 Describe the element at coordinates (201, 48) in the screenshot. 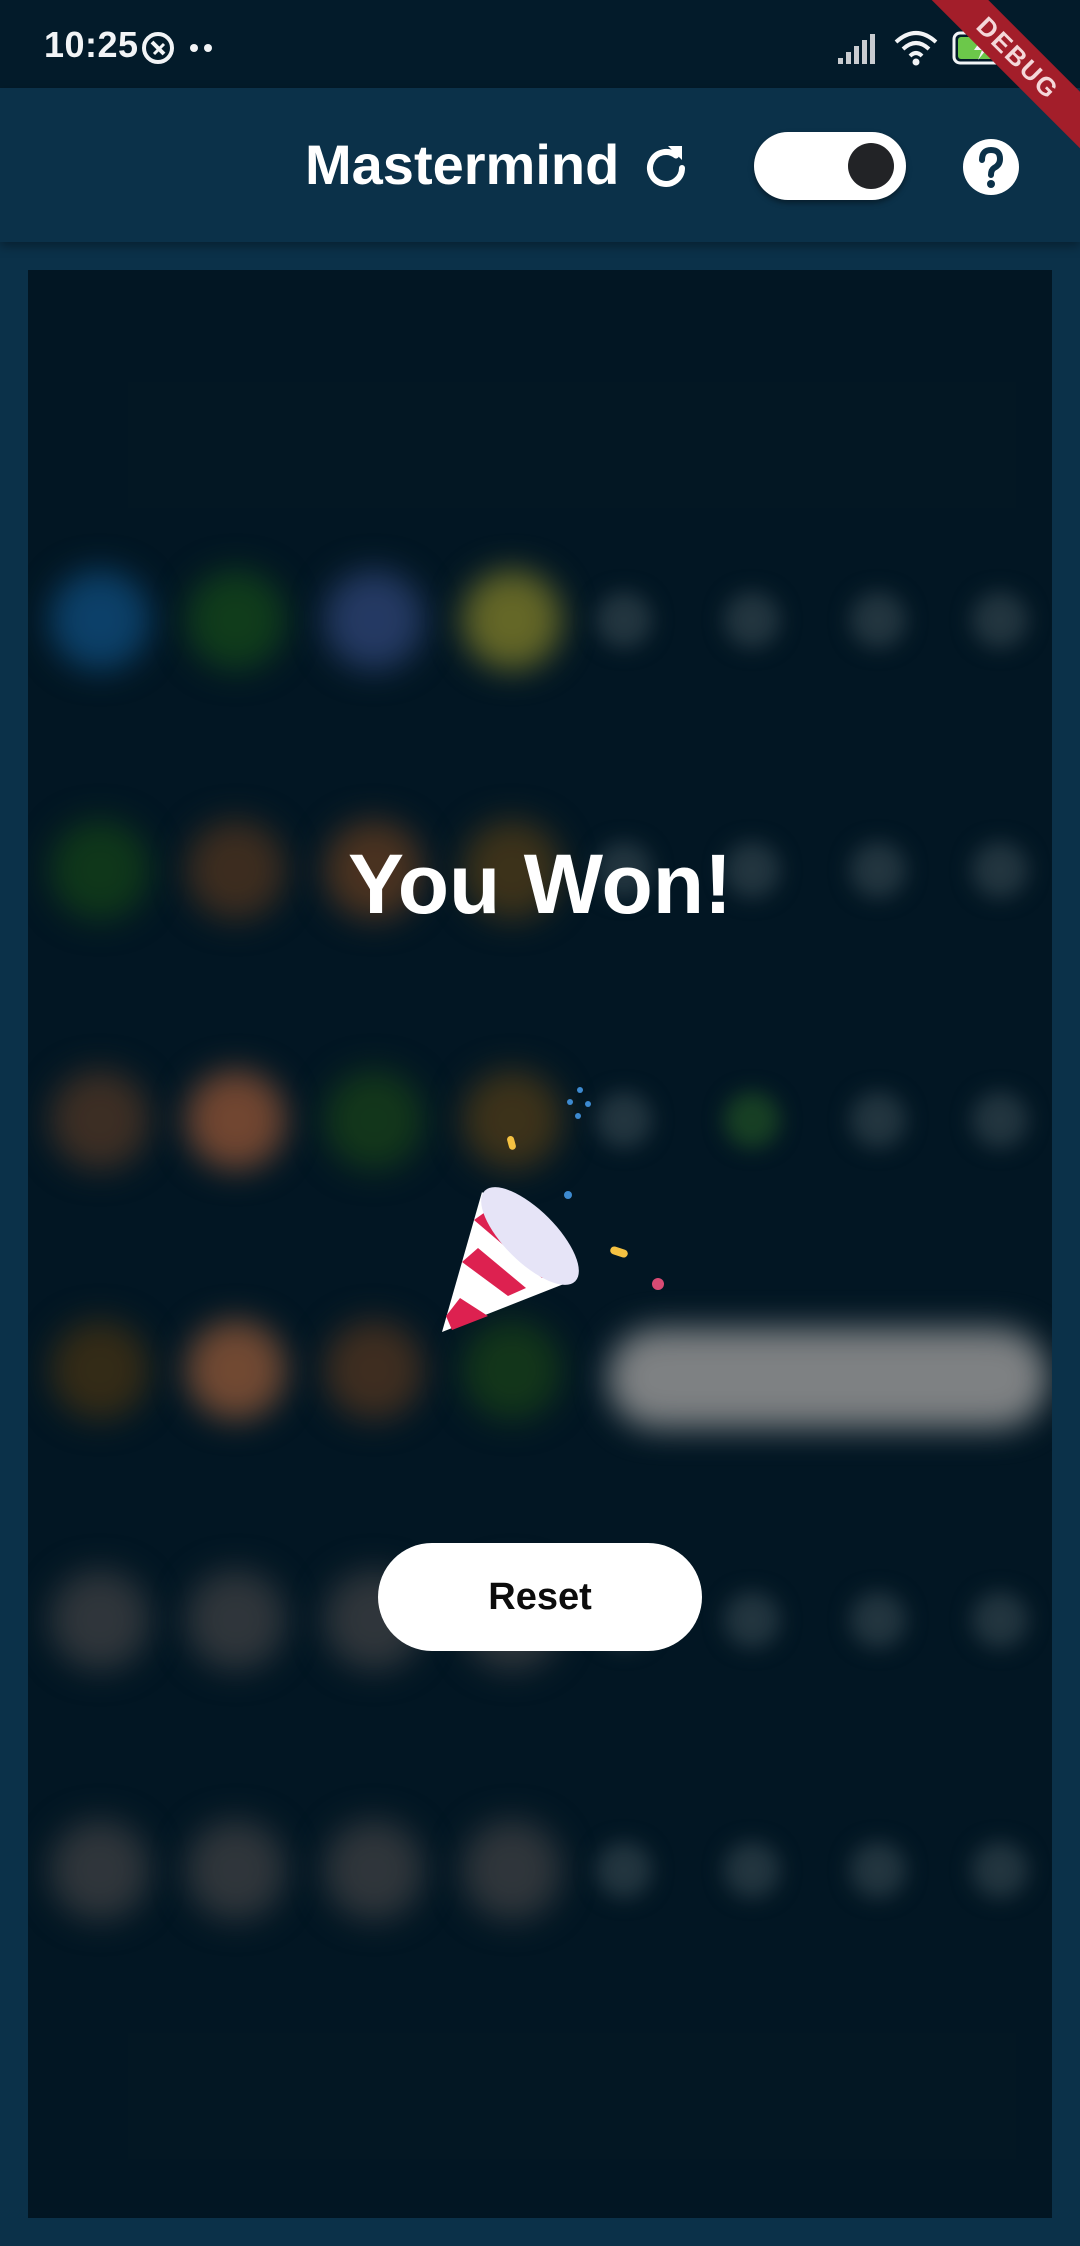

I see `more-notifications-icon` at that location.